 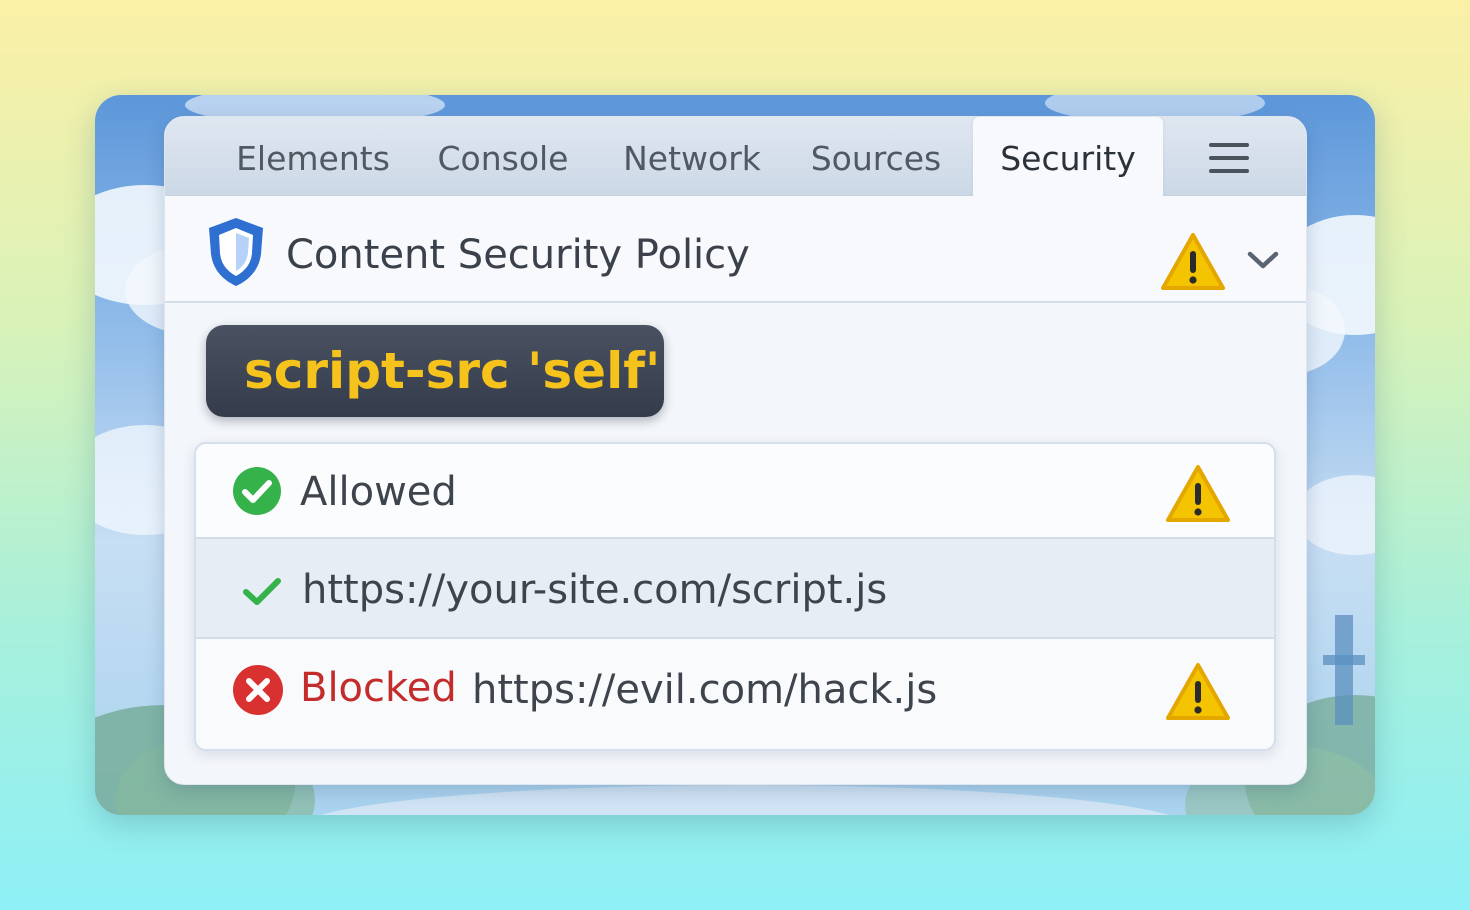 I want to click on tab-security: Security, so click(x=1068, y=156).